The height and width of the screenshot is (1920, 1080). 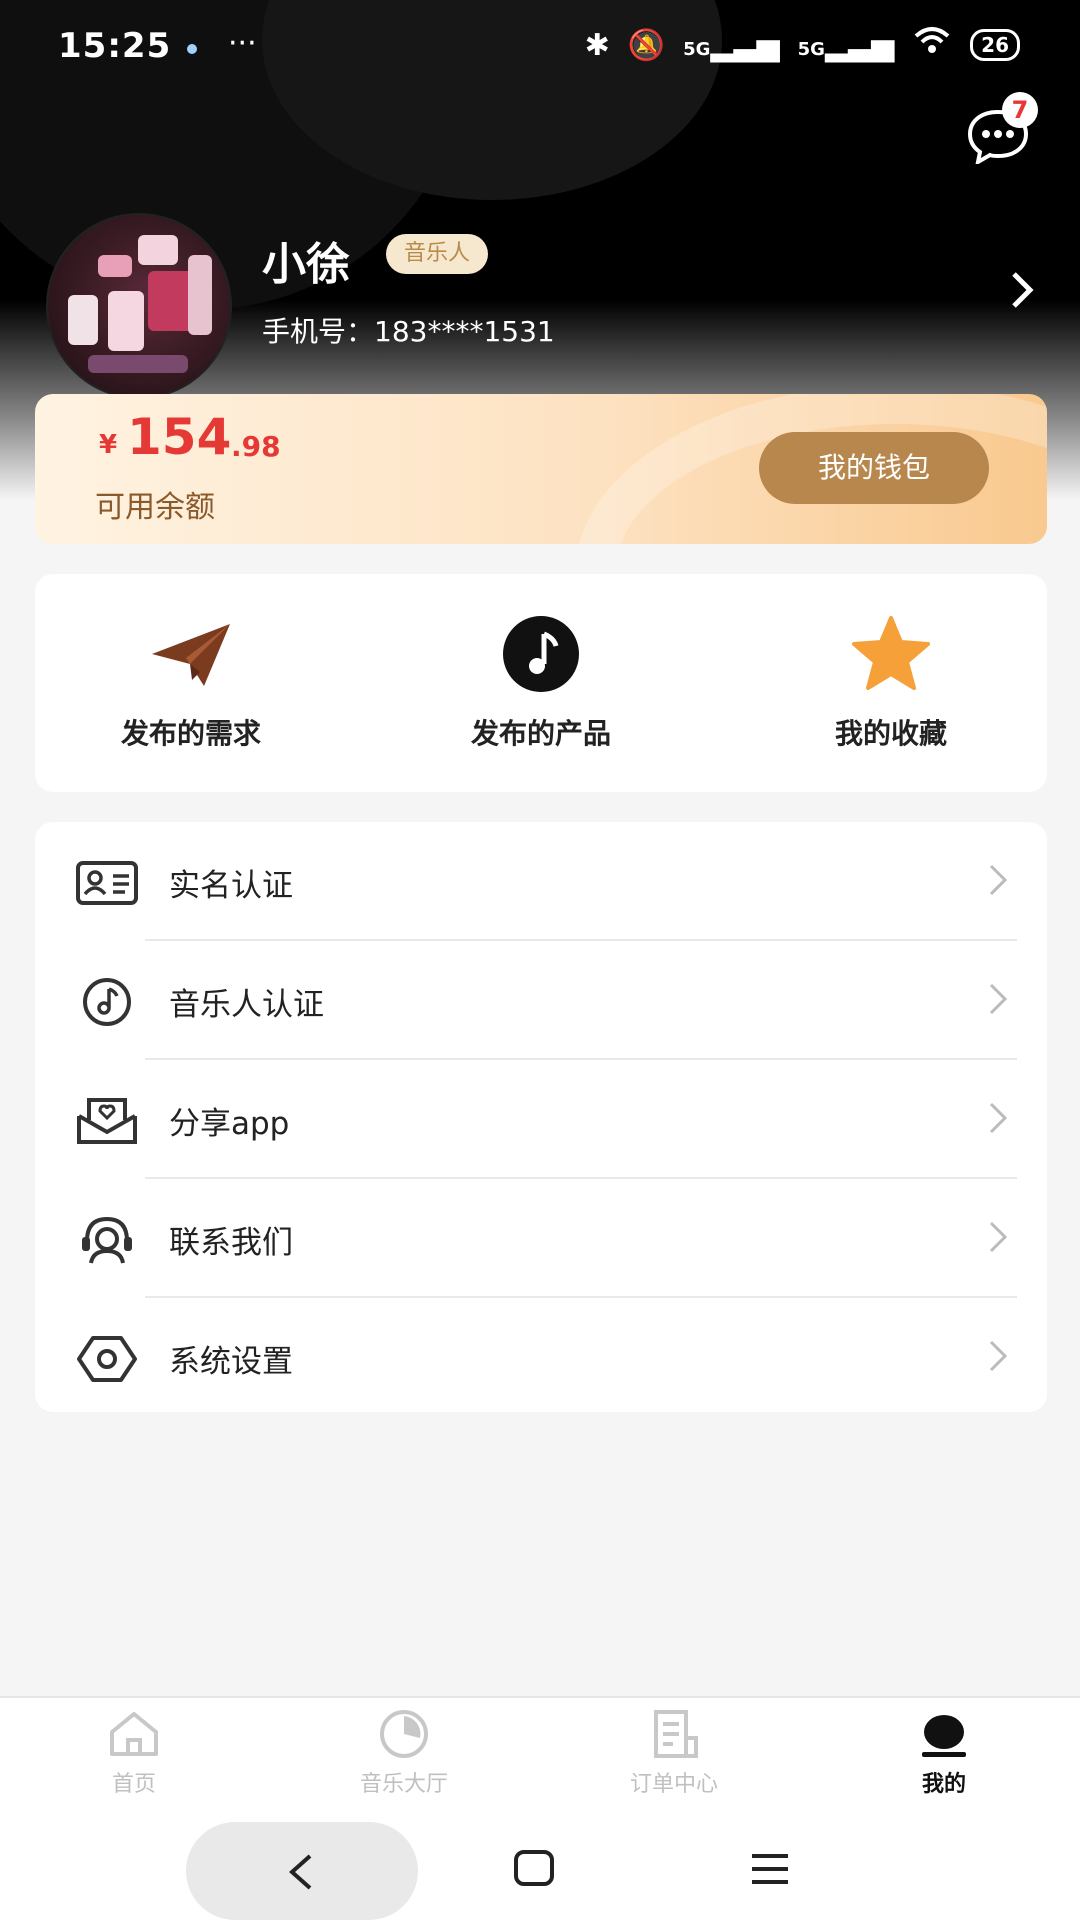 What do you see at coordinates (107, 1240) in the screenshot?
I see `customer-service-icon` at bounding box center [107, 1240].